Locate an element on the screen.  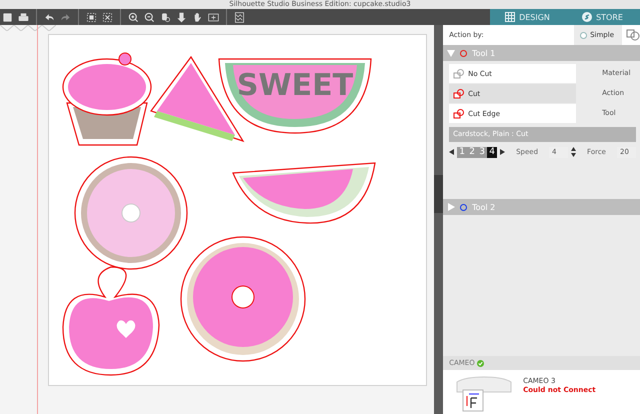
swirl-icon is located at coordinates (587, 17).